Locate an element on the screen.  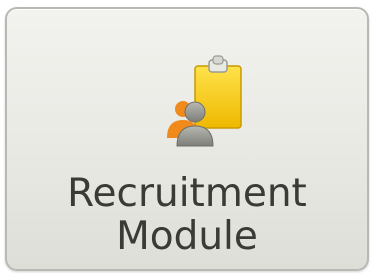
module-title-line2: Module is located at coordinates (187, 236).